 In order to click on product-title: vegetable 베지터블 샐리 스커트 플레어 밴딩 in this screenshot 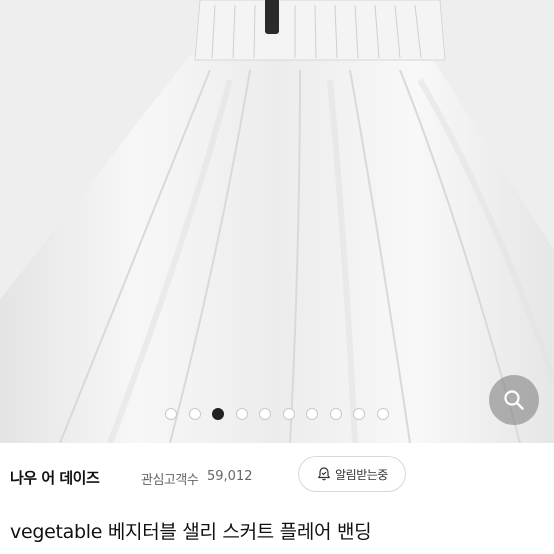, I will do `click(191, 532)`.